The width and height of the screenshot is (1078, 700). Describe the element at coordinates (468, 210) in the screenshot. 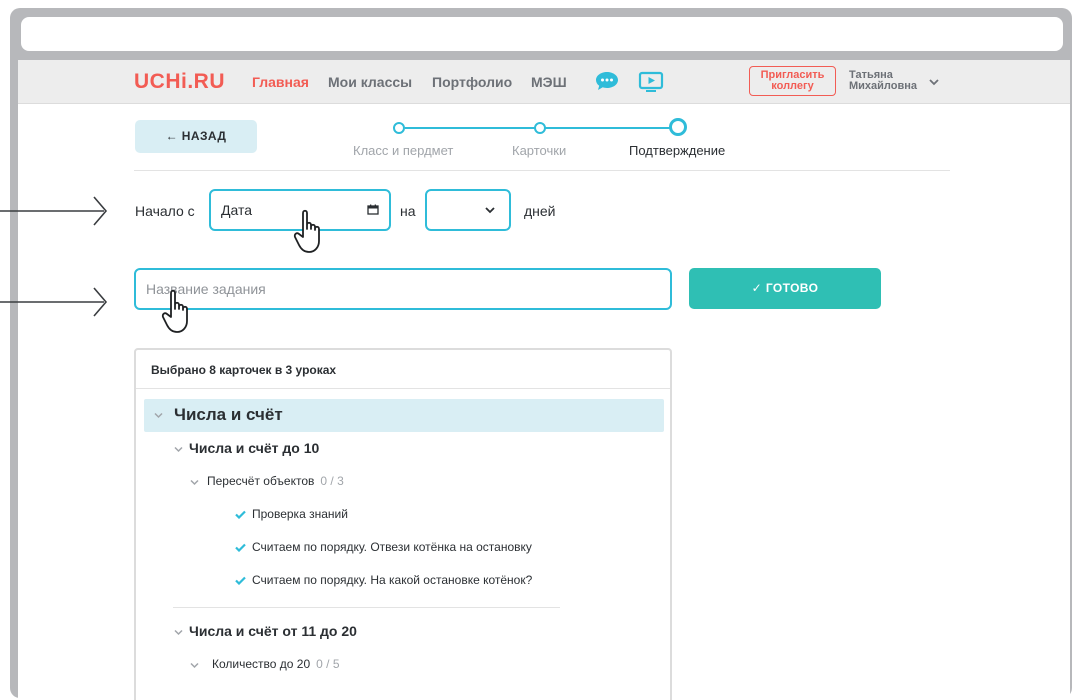

I see `days-count-select` at that location.